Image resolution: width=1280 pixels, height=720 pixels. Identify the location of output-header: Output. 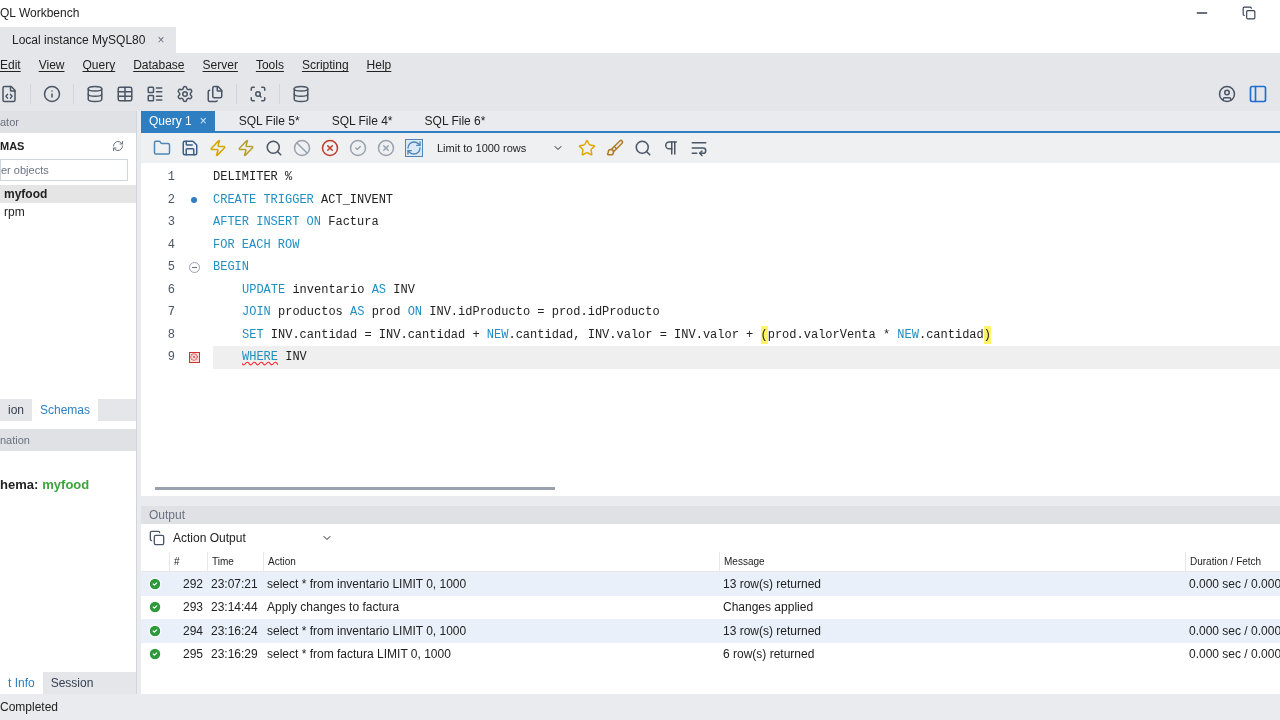
(710, 515).